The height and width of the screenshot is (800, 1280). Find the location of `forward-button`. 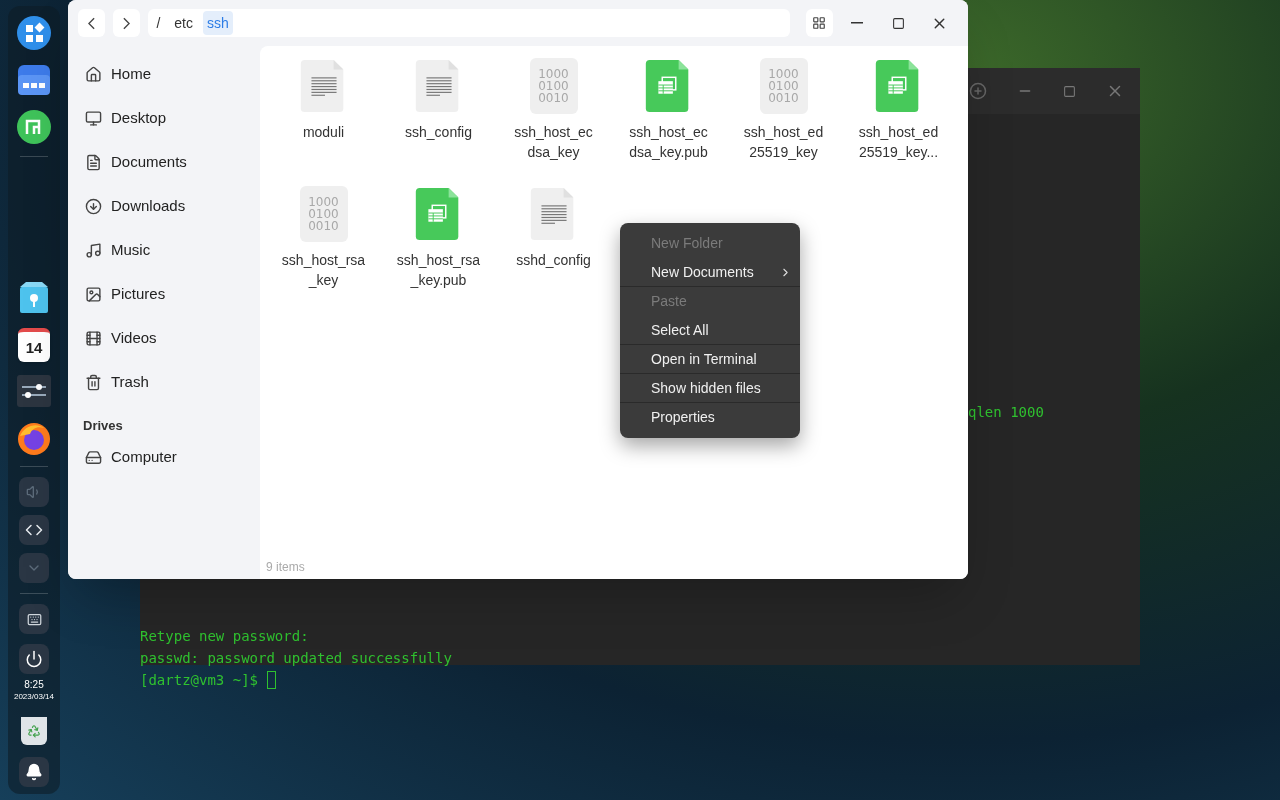

forward-button is located at coordinates (127, 23).